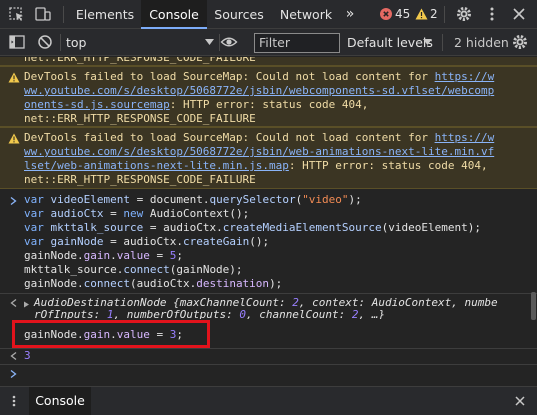  I want to click on show-sidebar-icon, so click(17, 42).